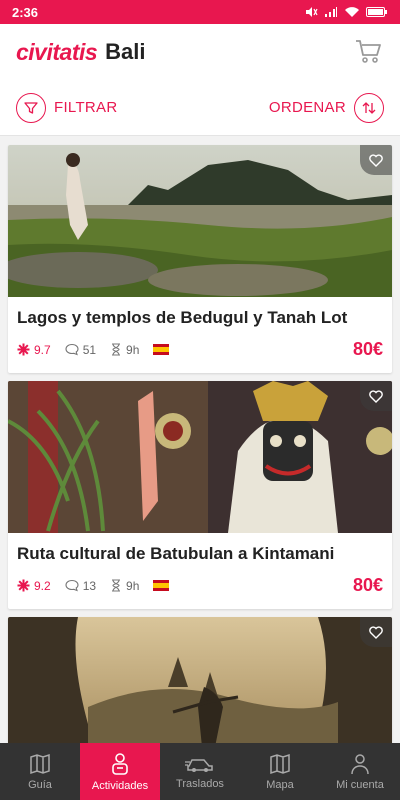 Image resolution: width=400 pixels, height=800 pixels. I want to click on wifi-icon, so click(352, 12).